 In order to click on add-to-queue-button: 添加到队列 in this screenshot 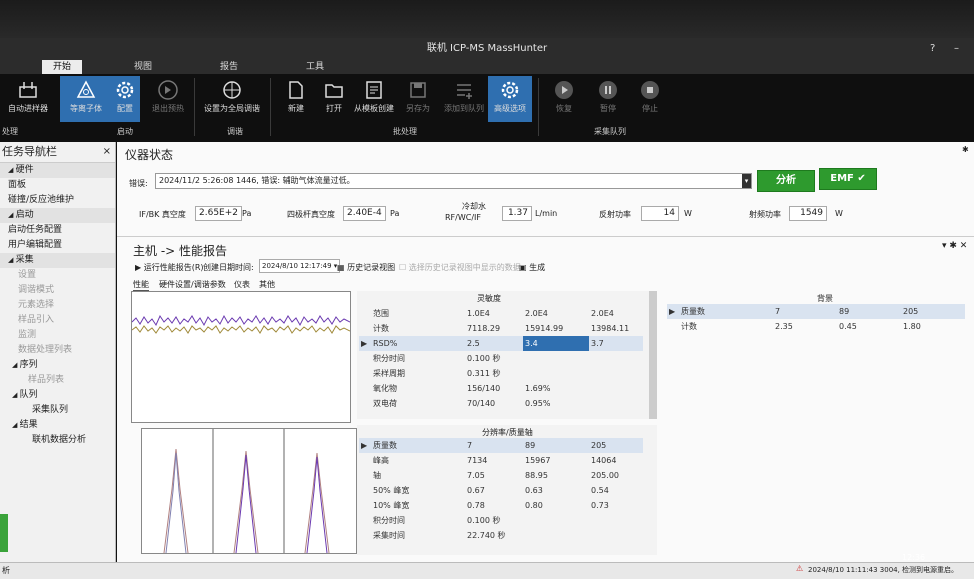, I will do `click(464, 99)`.